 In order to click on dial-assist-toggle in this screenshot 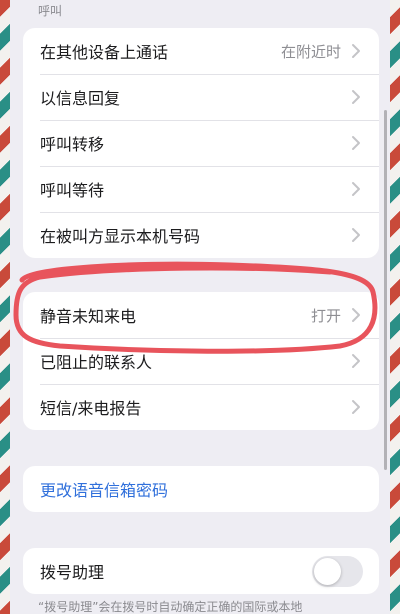, I will do `click(337, 571)`.